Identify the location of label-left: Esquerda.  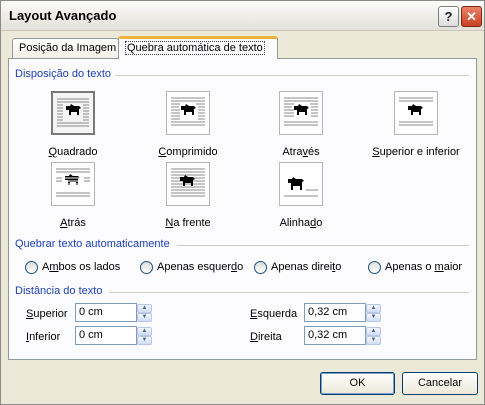
(274, 314).